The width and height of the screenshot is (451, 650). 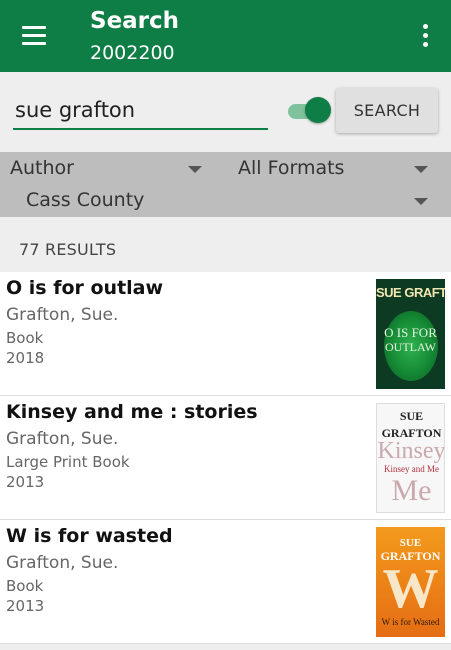 I want to click on page-title: Search, so click(x=135, y=21).